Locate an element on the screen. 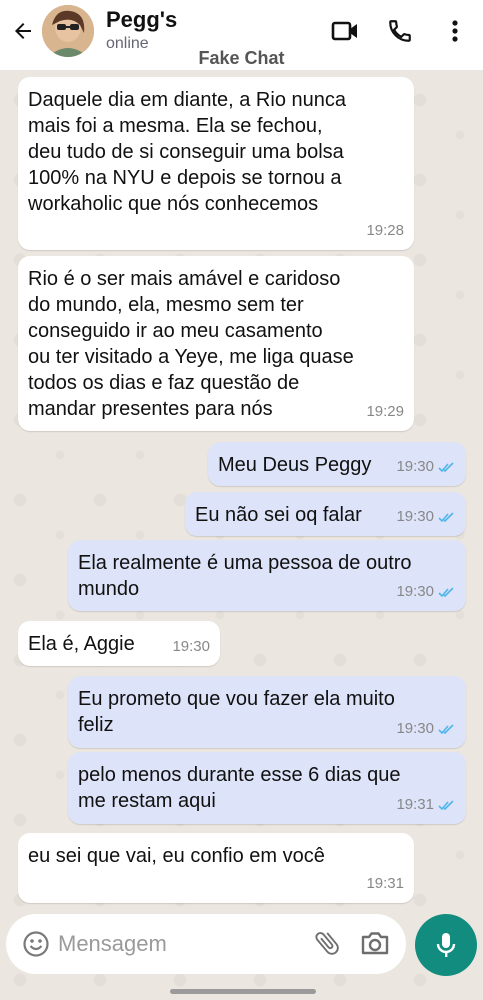 The width and height of the screenshot is (483, 1000). chat-header: Pegg's online Fake Chat is located at coordinates (241, 35).